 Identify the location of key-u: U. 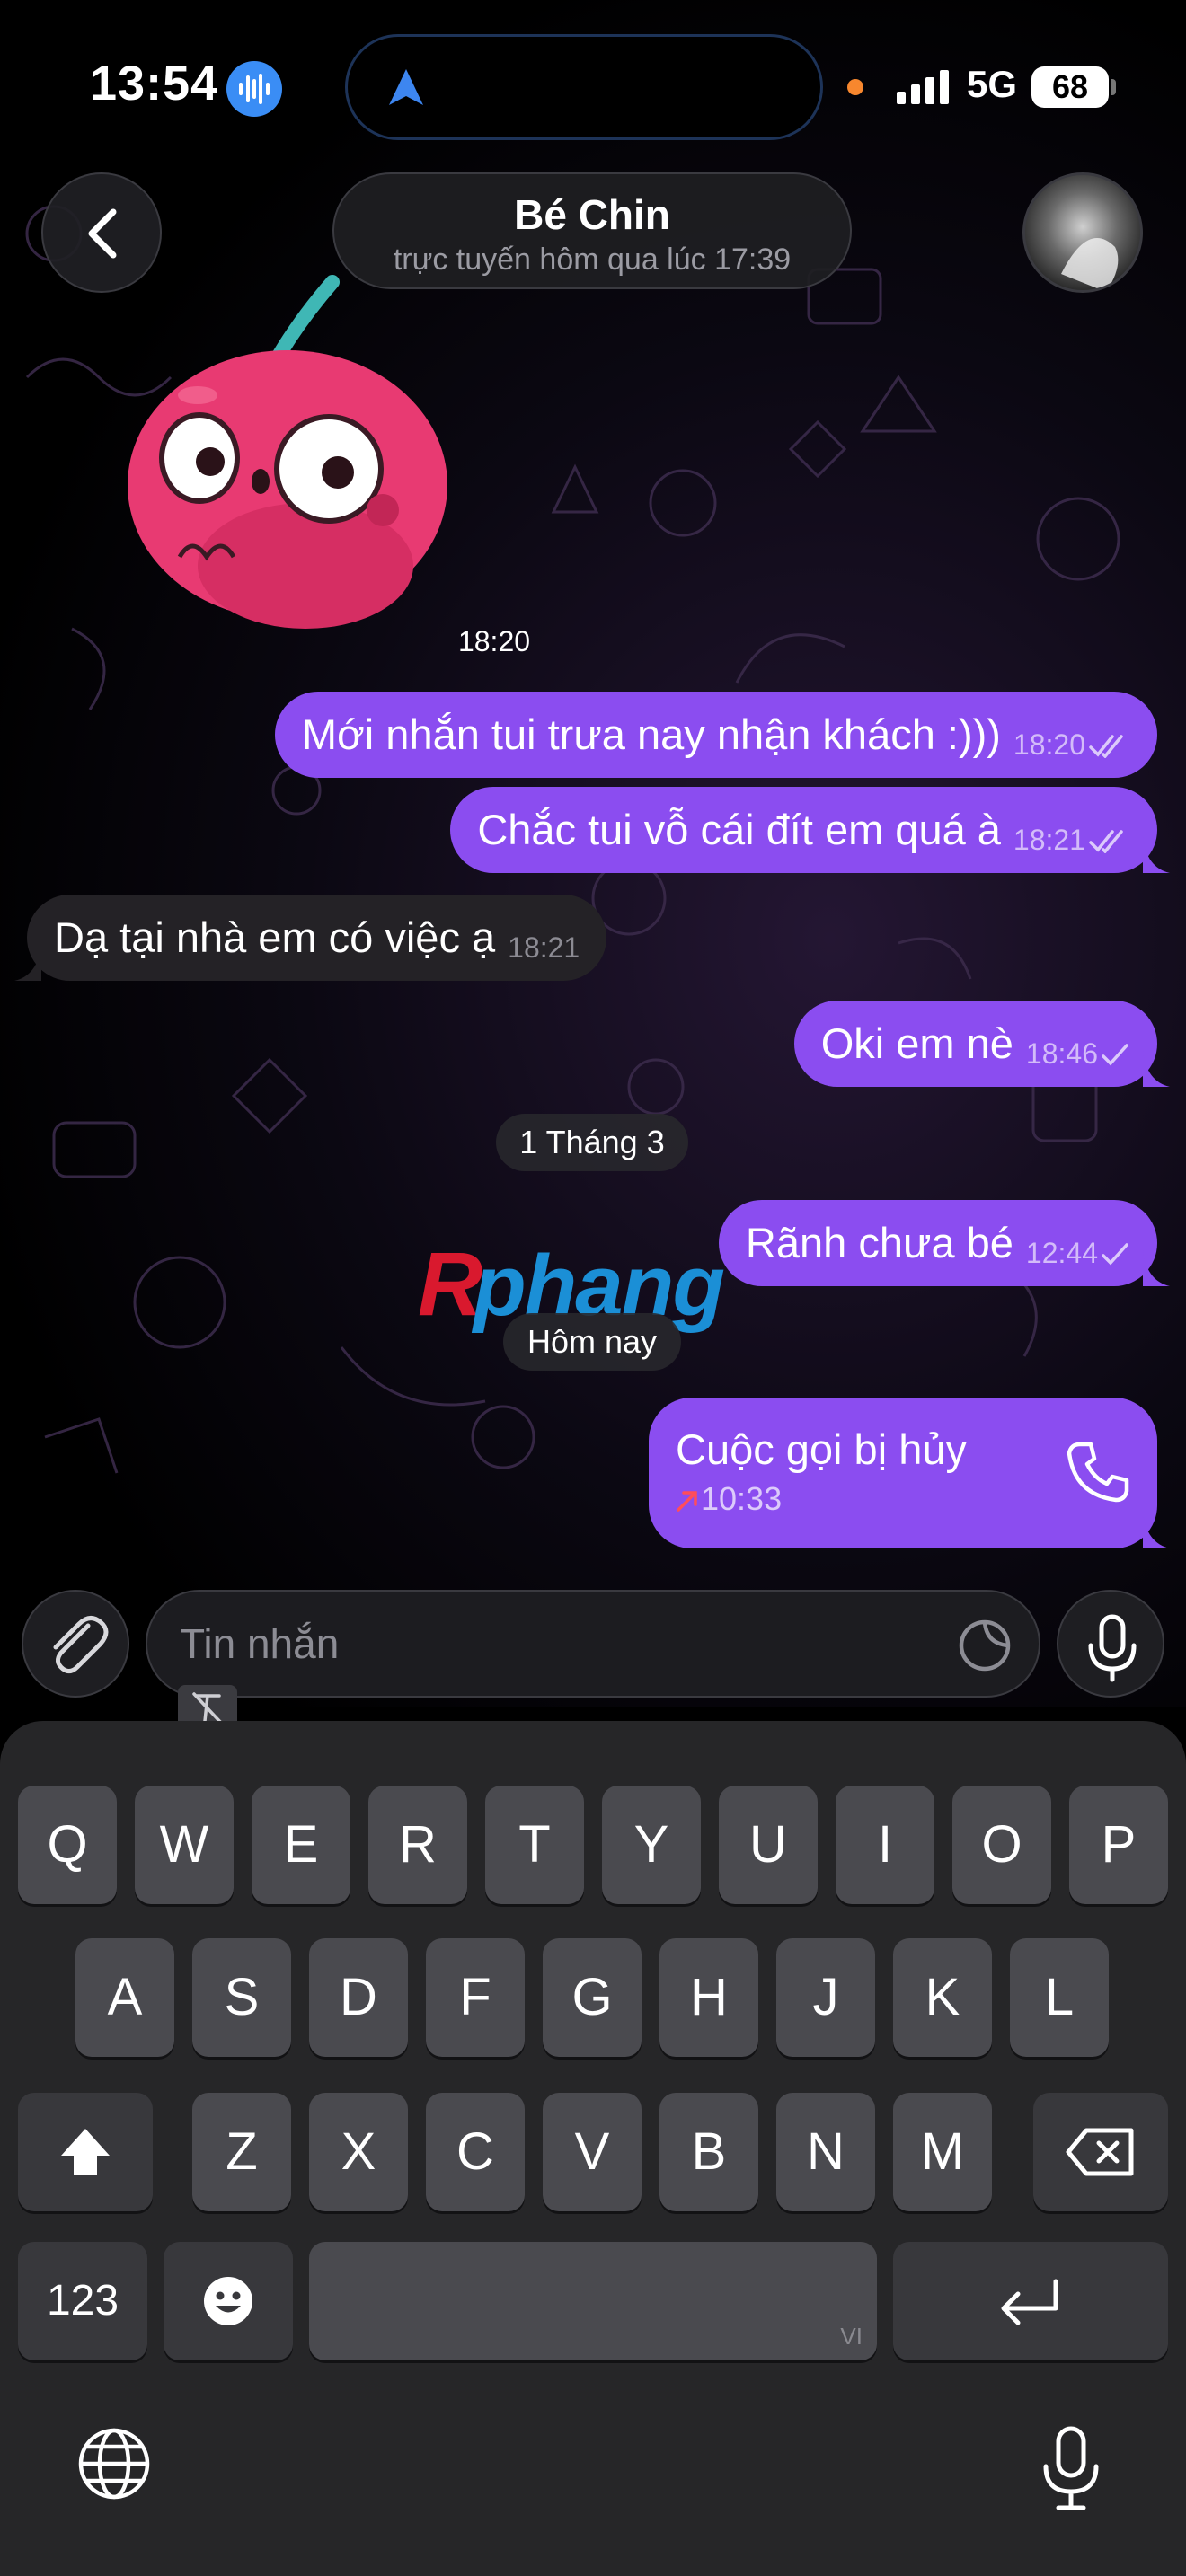
(768, 1845).